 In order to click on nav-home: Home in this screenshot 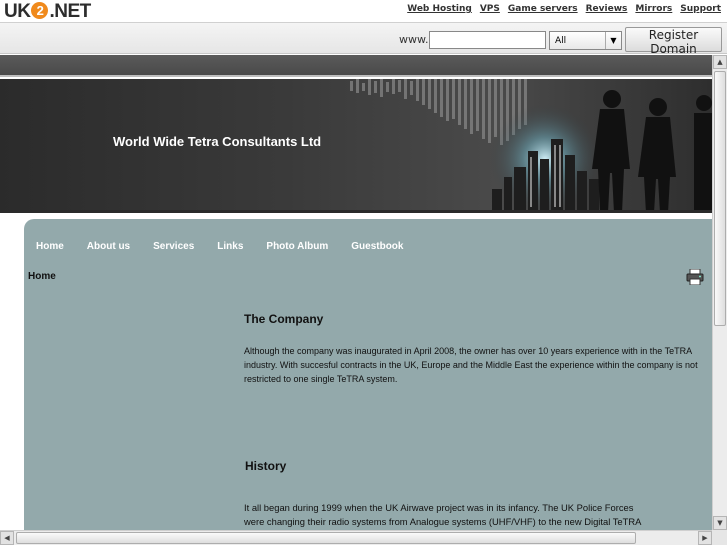, I will do `click(50, 246)`.